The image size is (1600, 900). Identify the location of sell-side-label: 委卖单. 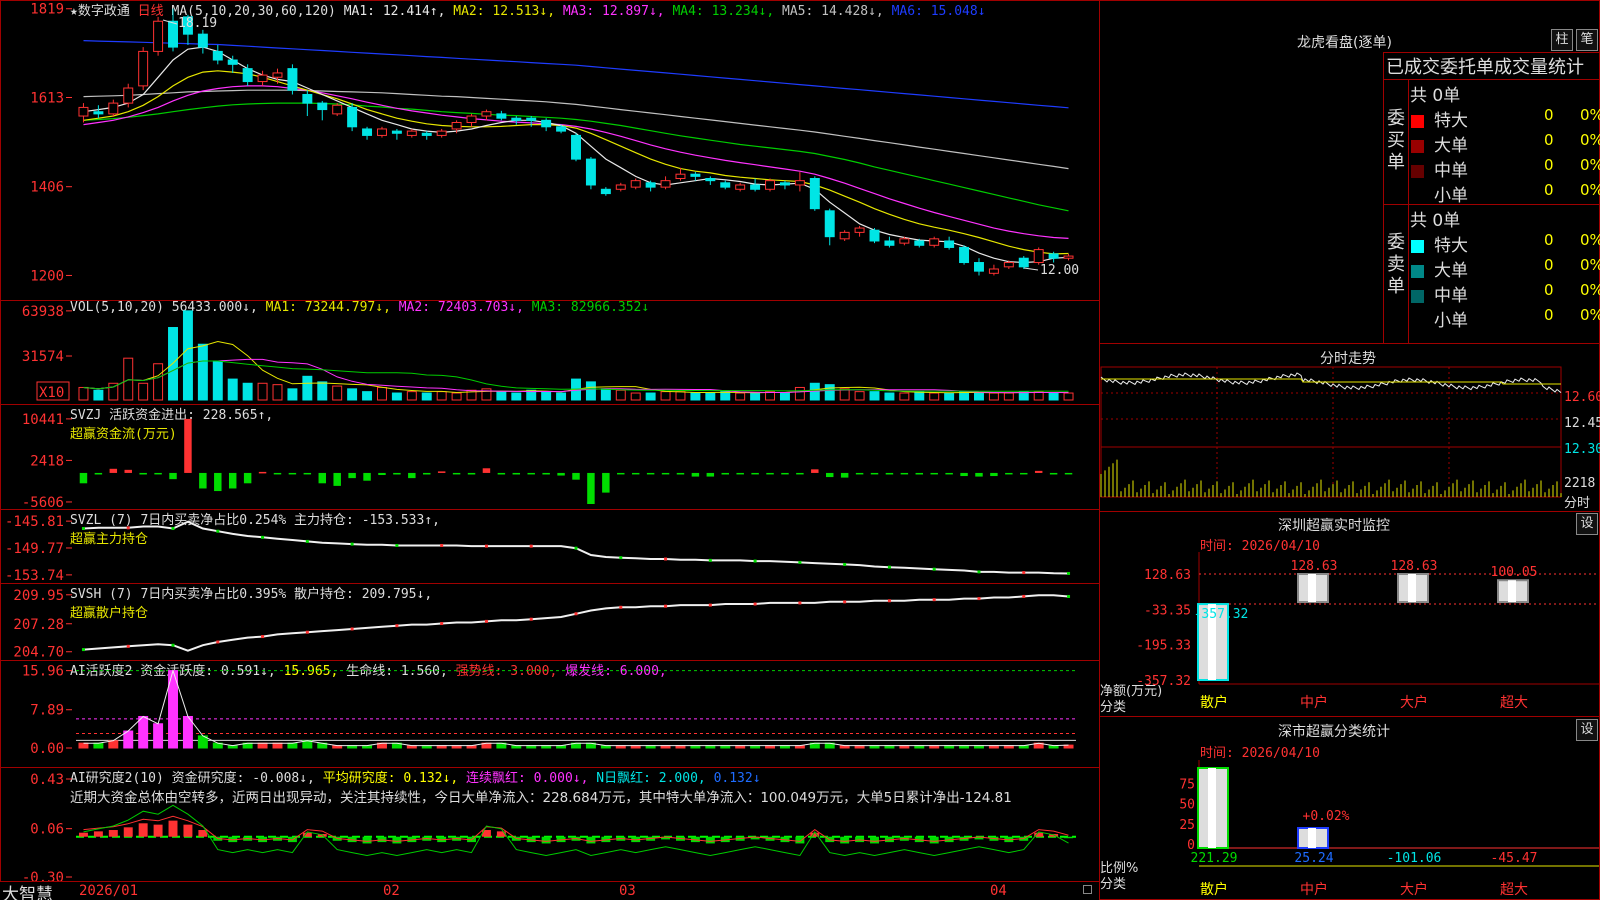
(1396, 265).